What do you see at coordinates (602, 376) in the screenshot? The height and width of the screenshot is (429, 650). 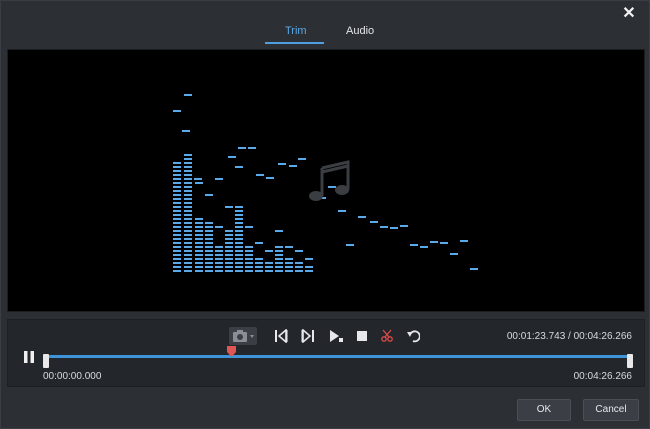 I see `trim-end-time: 00:04:26.266` at bounding box center [602, 376].